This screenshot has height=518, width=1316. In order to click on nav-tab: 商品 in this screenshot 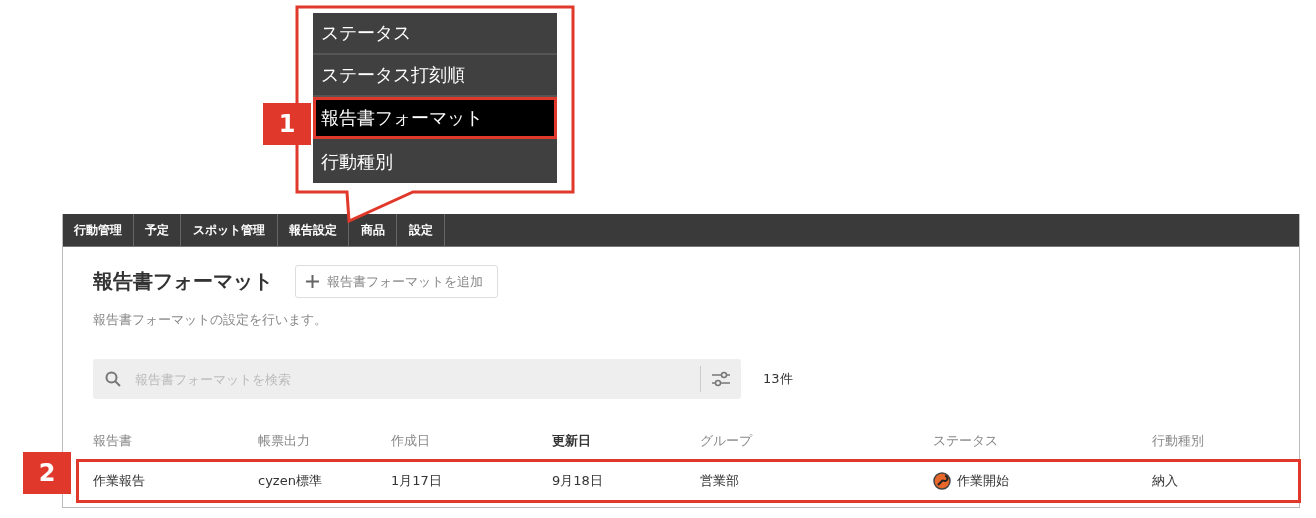, I will do `click(373, 230)`.